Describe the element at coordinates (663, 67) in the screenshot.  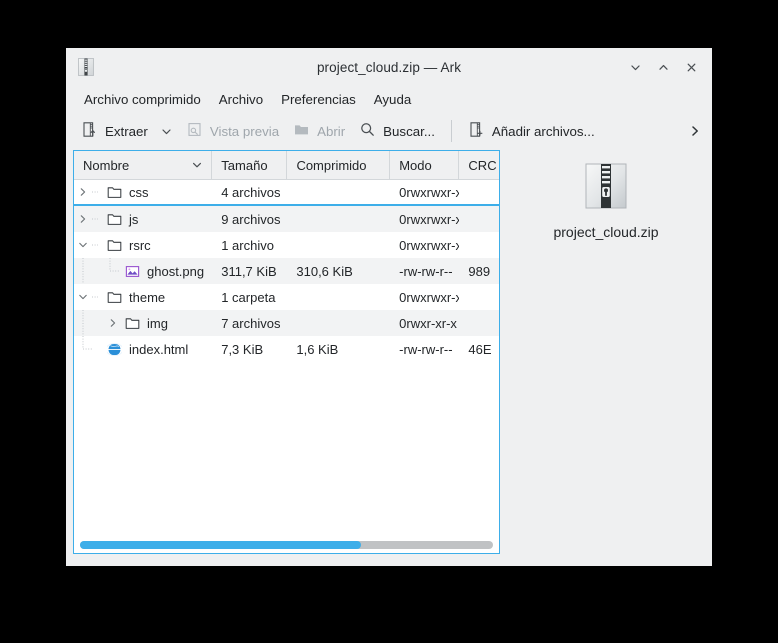
I see `maximize-icon` at that location.